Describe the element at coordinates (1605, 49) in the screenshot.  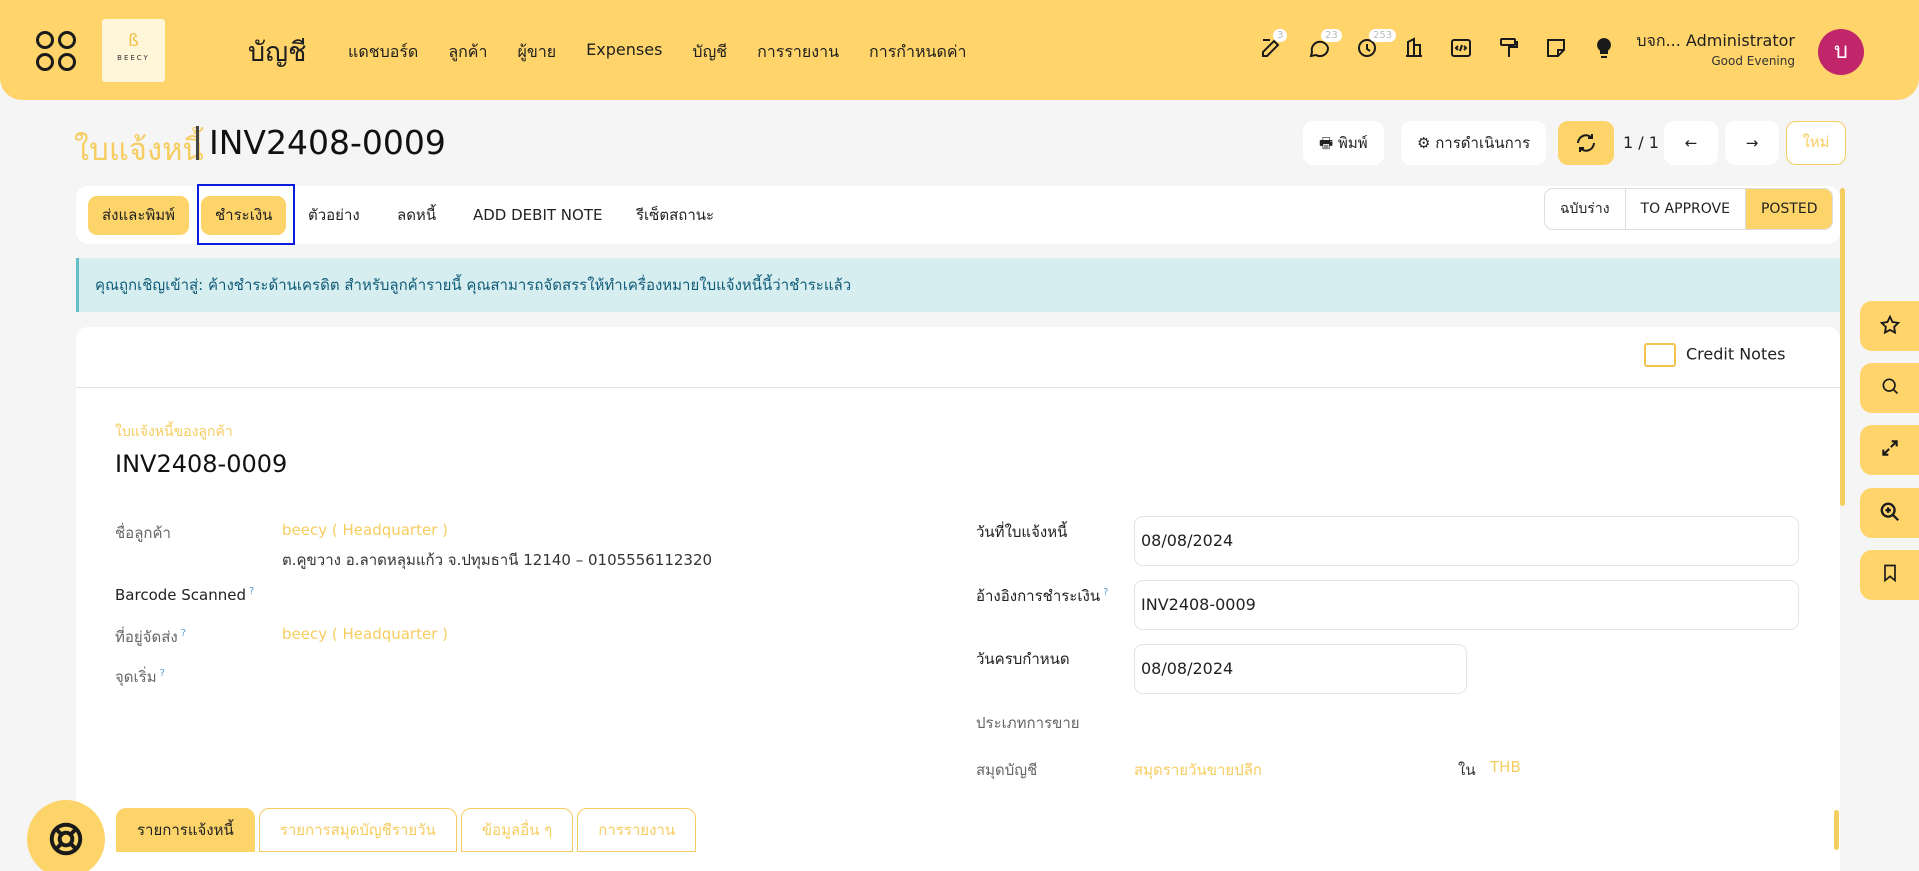
I see `bulb-icon` at that location.